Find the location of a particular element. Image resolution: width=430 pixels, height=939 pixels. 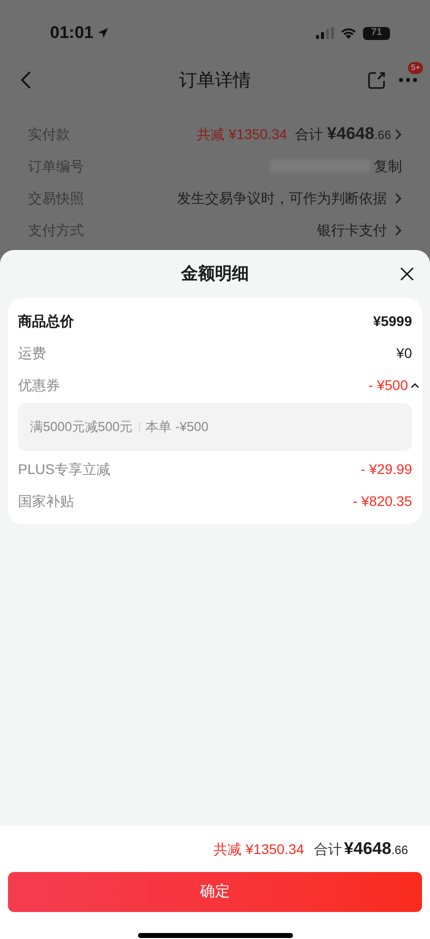

status-time: 01:01 is located at coordinates (72, 33).